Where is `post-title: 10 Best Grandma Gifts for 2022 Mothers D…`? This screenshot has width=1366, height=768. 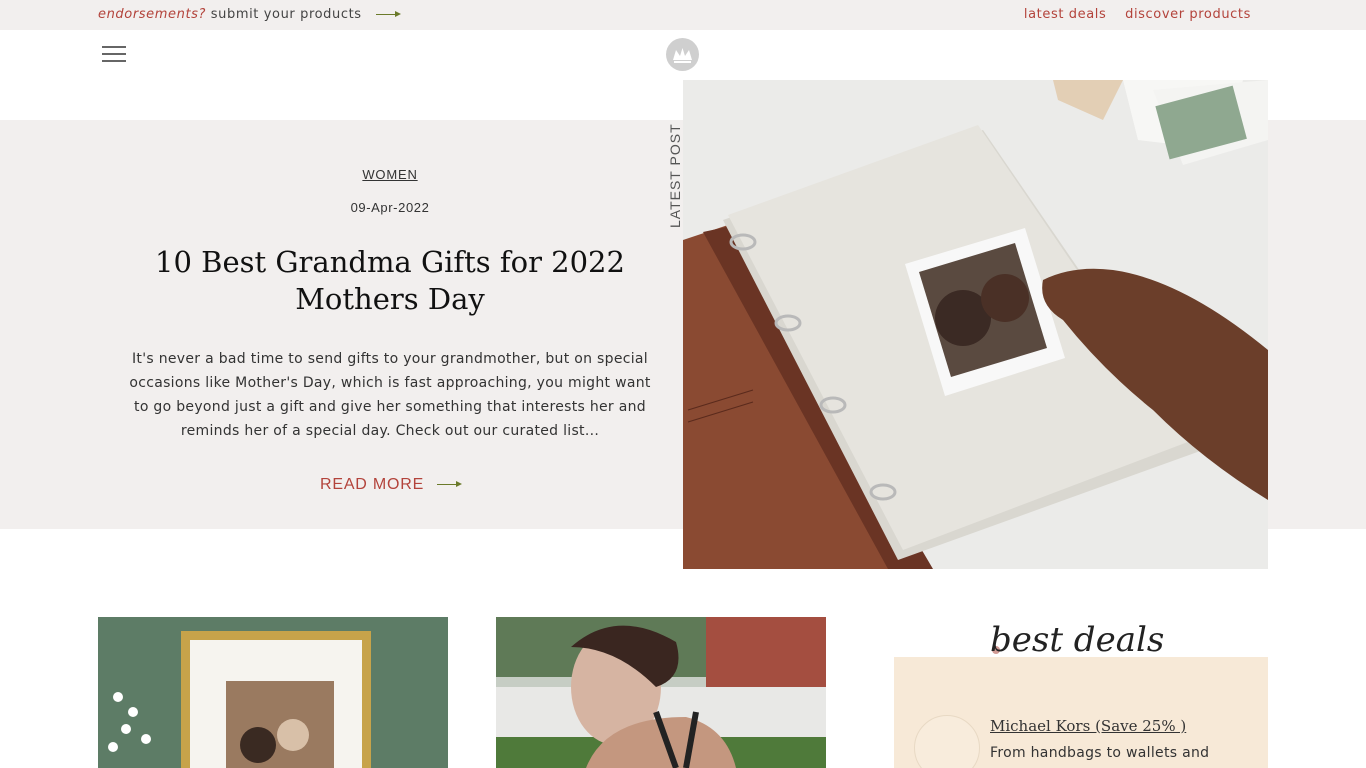 post-title: 10 Best Grandma Gifts for 2022 Mothers D… is located at coordinates (390, 281).